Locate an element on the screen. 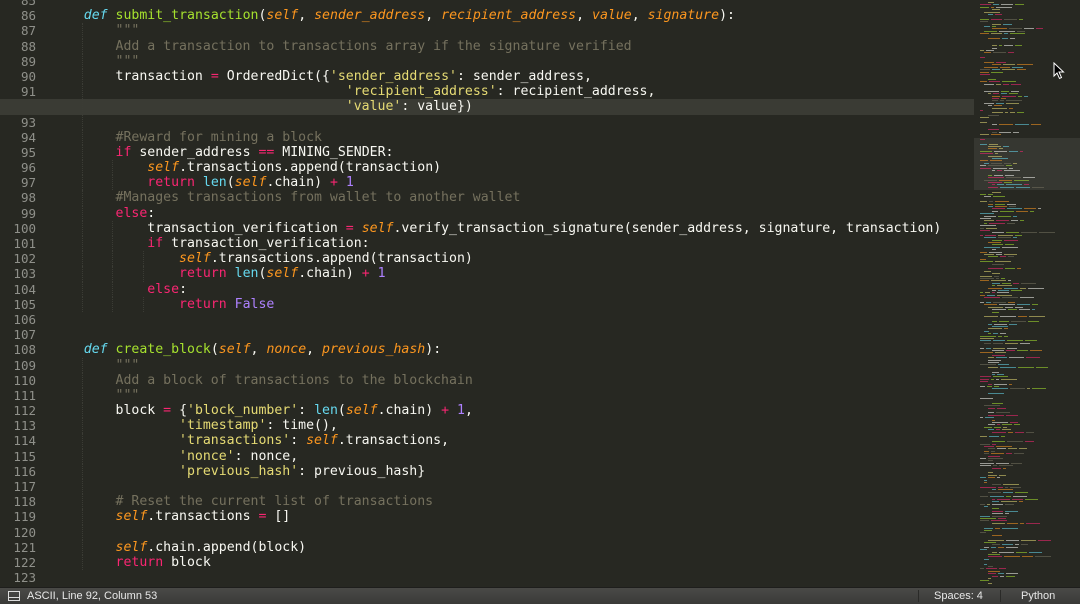  indentation-setting: Spaces: 4 is located at coordinates (958, 596).